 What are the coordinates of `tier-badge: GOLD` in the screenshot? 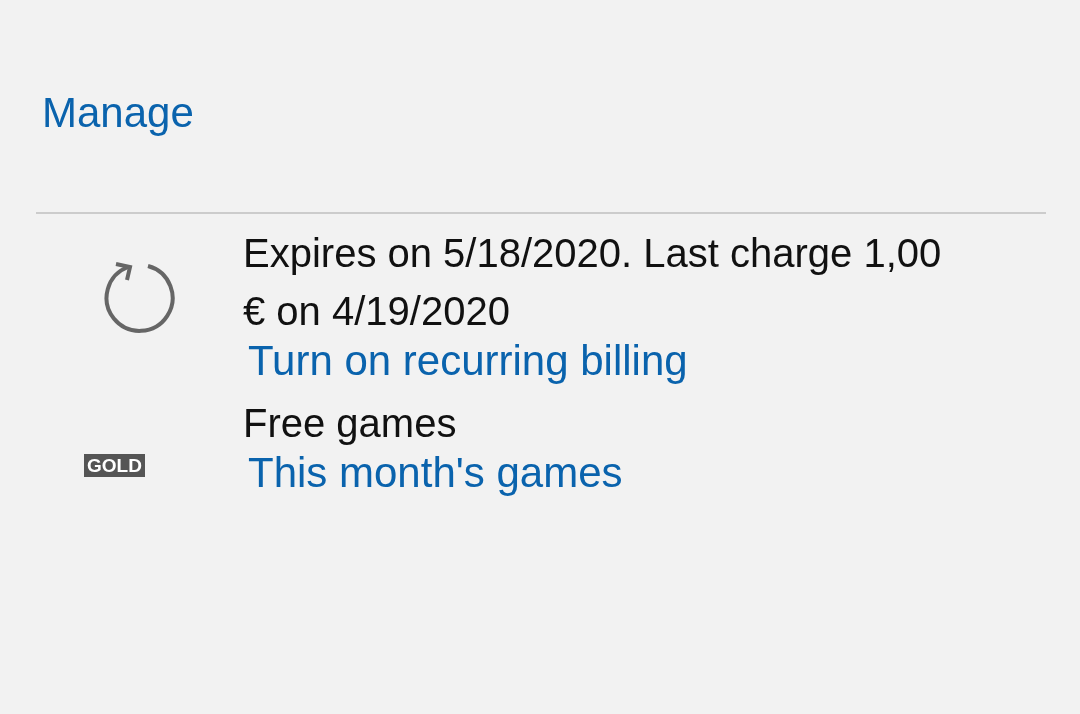 It's located at (114, 466).